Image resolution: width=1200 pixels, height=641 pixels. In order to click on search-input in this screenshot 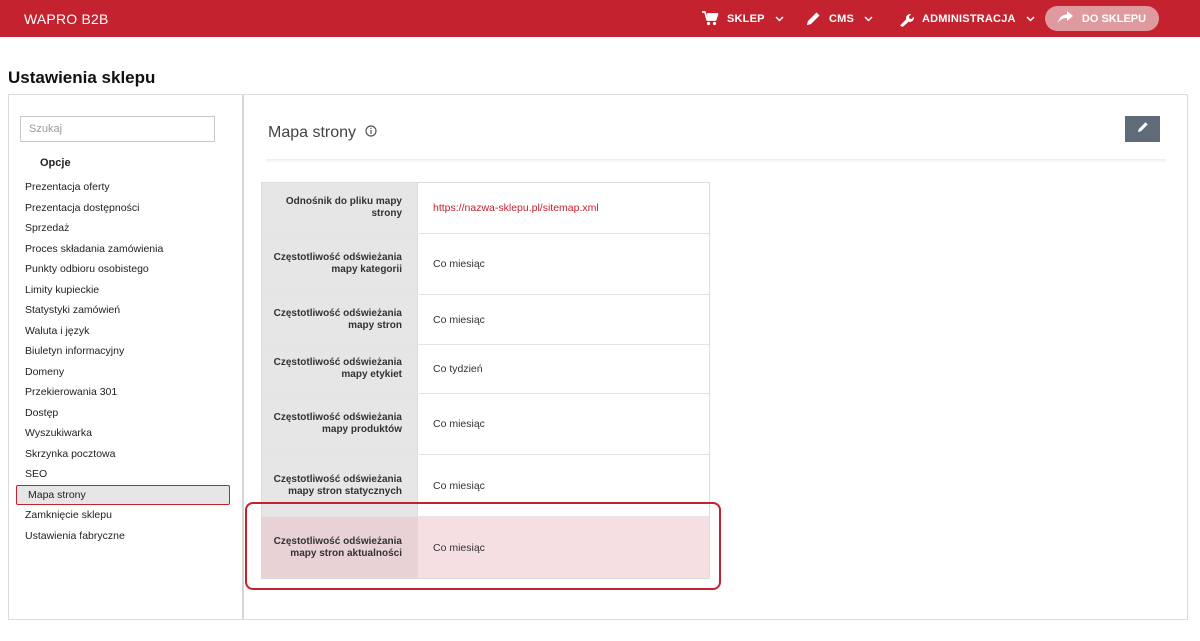, I will do `click(117, 129)`.